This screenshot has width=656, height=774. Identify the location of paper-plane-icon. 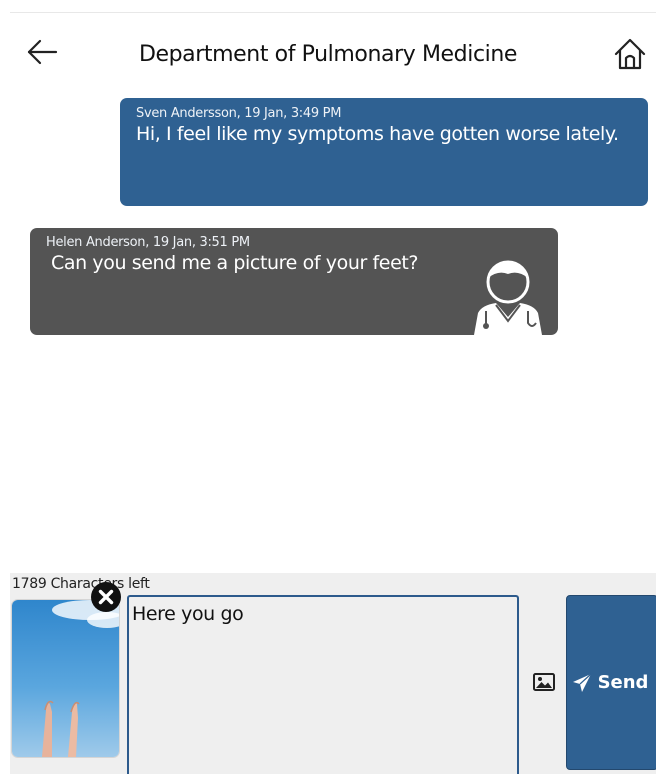
(581, 682).